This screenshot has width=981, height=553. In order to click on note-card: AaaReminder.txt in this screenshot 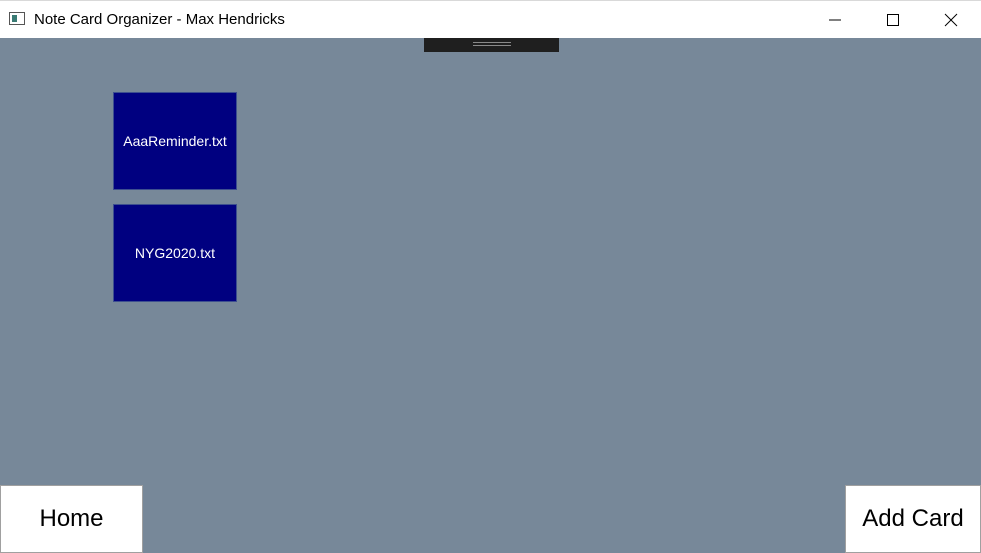, I will do `click(175, 141)`.